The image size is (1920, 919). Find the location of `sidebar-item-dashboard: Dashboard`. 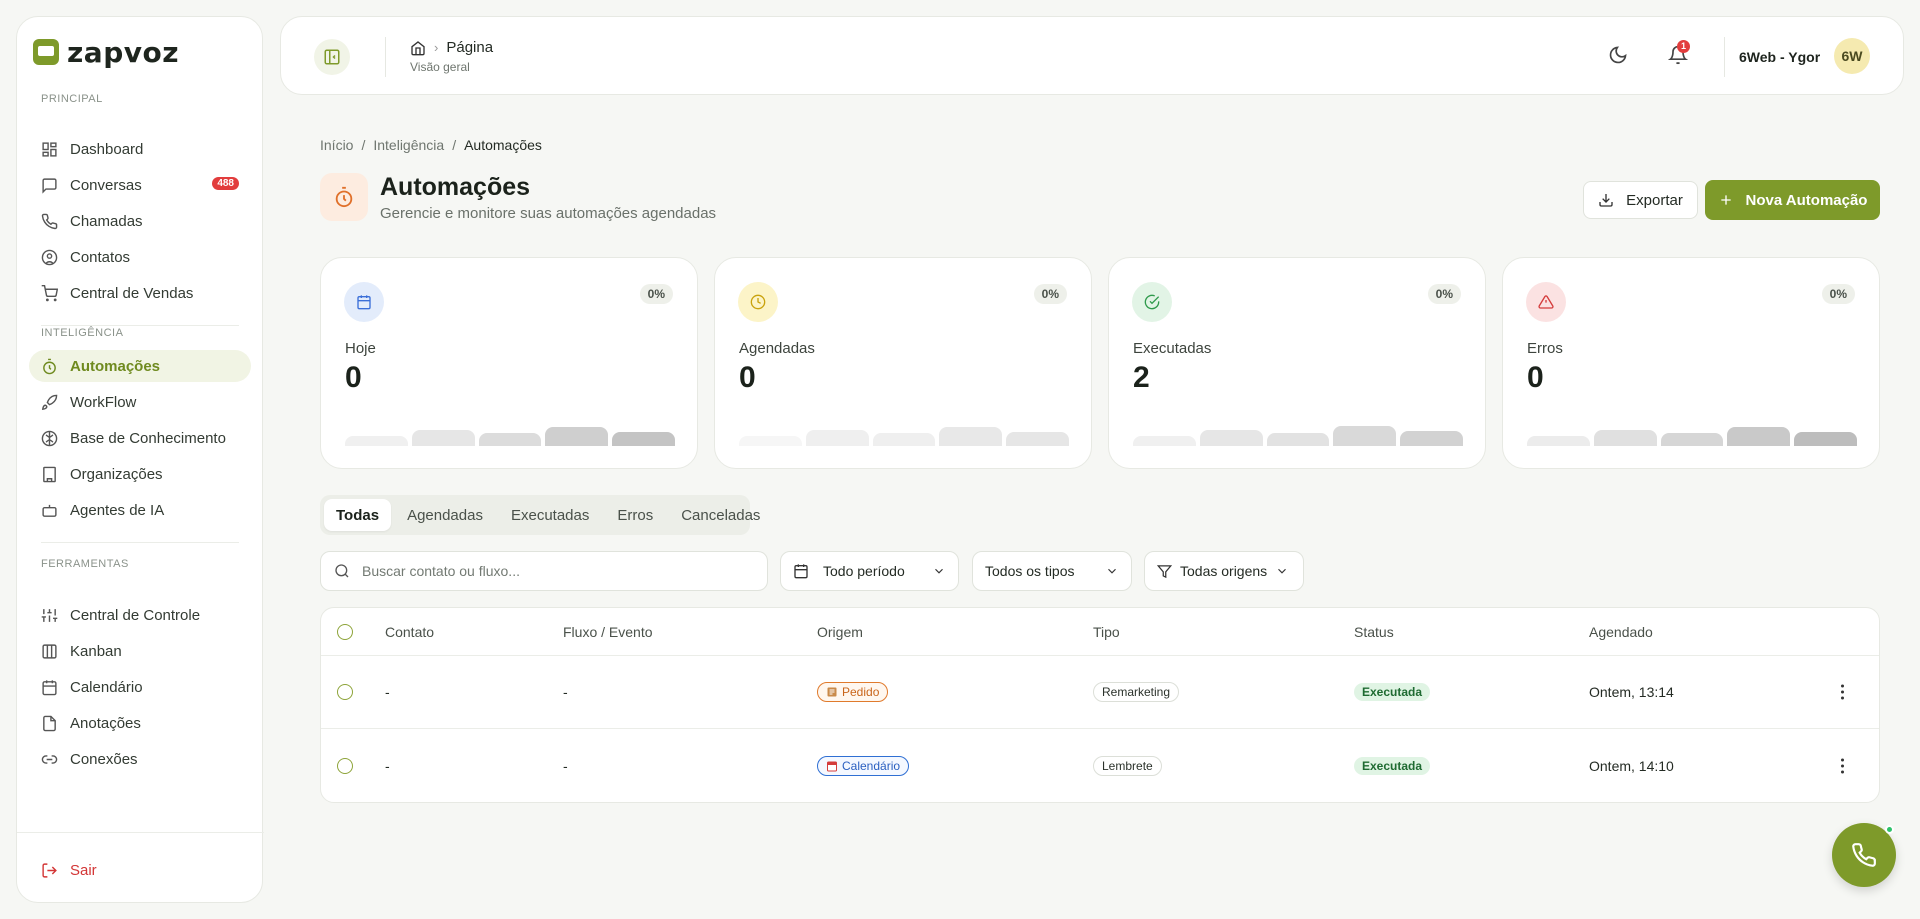

sidebar-item-dashboard: Dashboard is located at coordinates (140, 149).